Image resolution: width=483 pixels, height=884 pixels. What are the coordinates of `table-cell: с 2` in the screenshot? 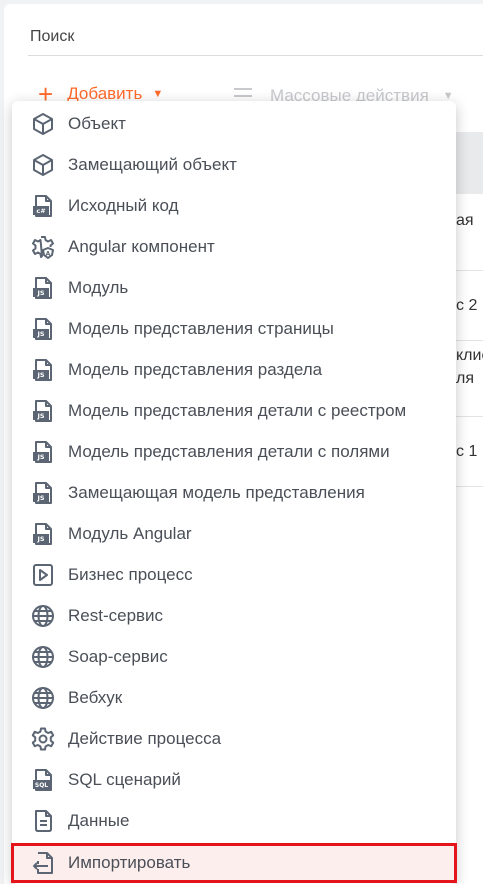 It's located at (467, 305).